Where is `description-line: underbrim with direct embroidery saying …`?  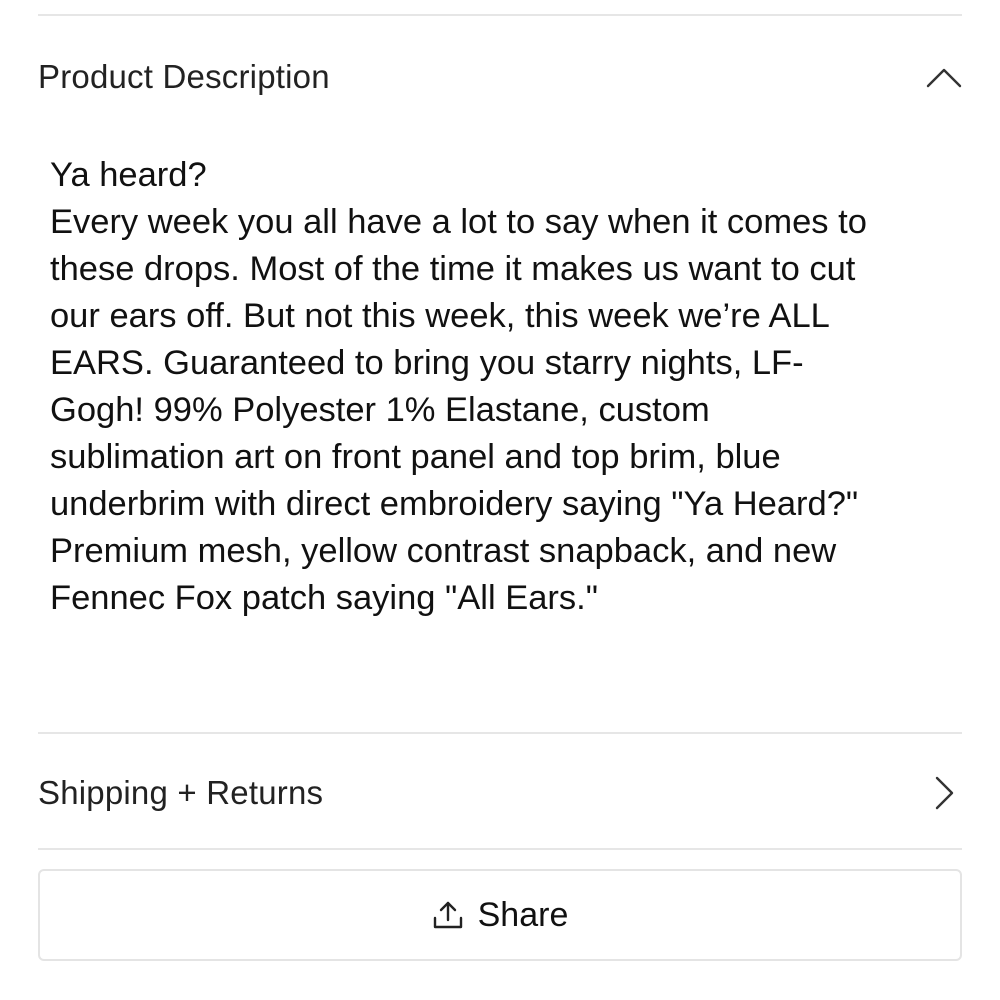 description-line: underbrim with direct embroidery saying … is located at coordinates (454, 504).